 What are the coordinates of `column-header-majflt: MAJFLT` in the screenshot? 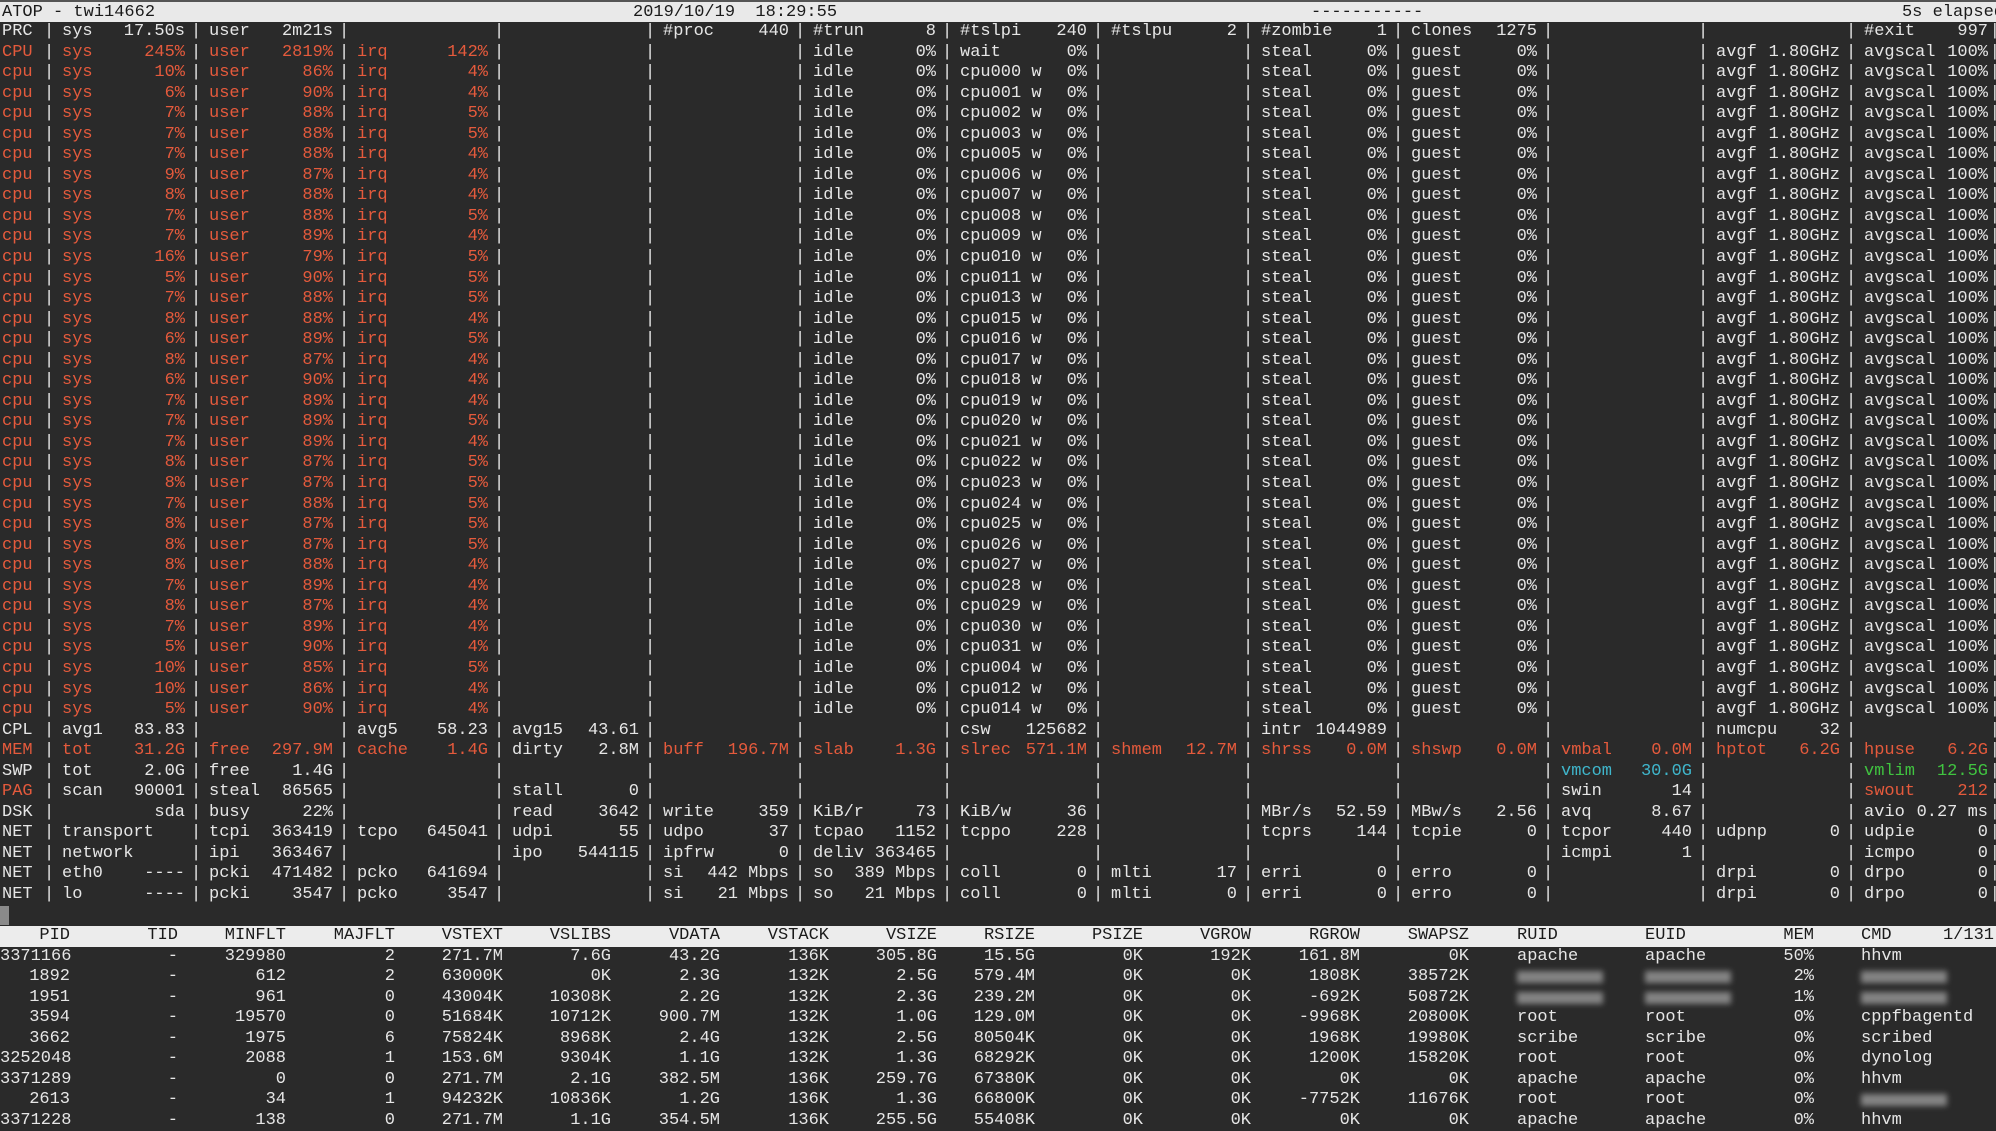 It's located at (340, 936).